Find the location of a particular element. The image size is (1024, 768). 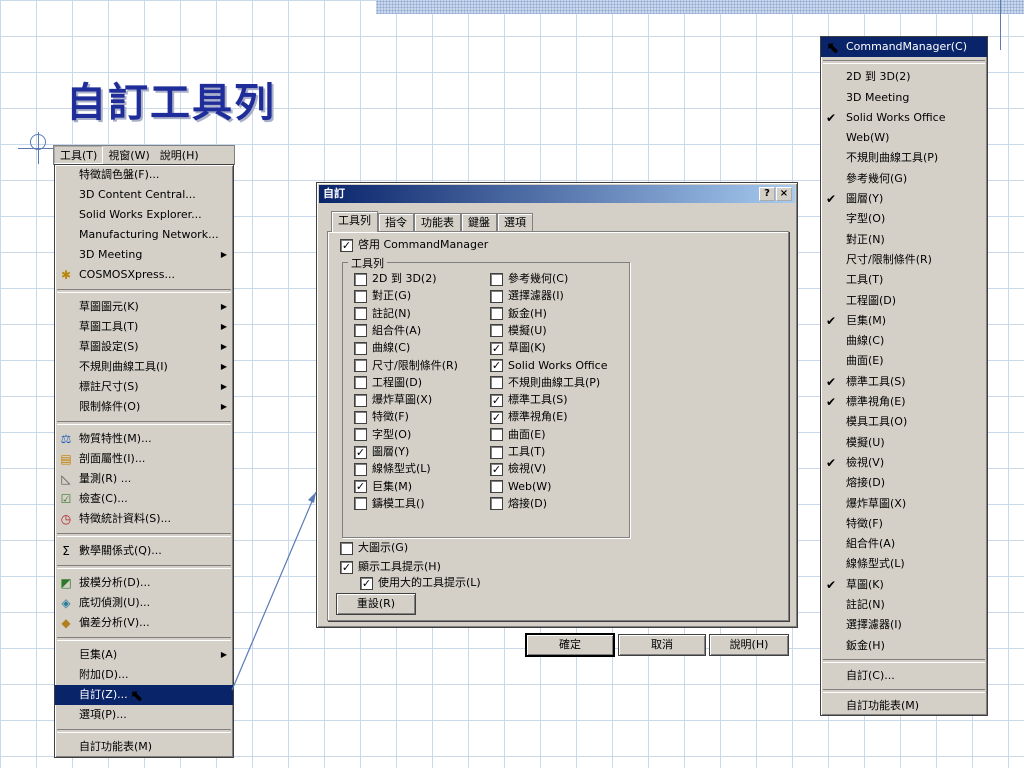

callout-line is located at coordinates (274, 591).